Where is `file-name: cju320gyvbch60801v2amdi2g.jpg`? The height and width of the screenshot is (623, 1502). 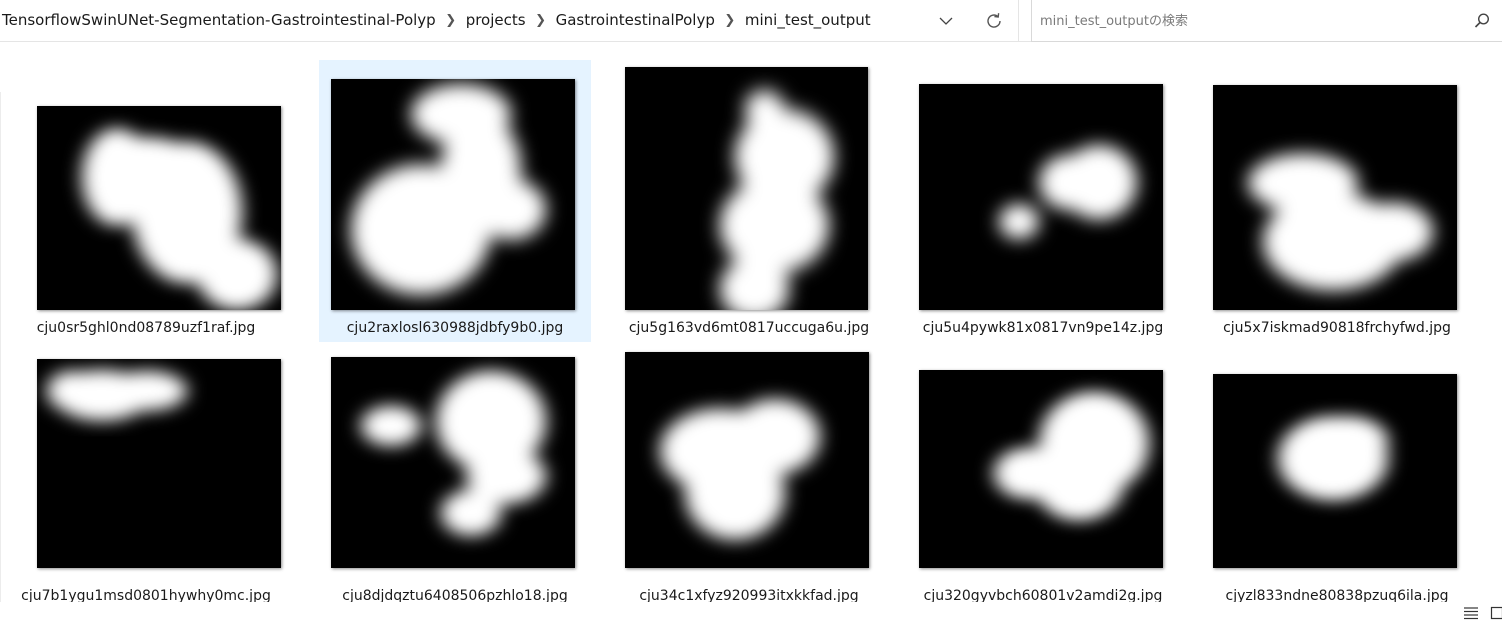 file-name: cju320gyvbch60801v2amdi2g.jpg is located at coordinates (1043, 595).